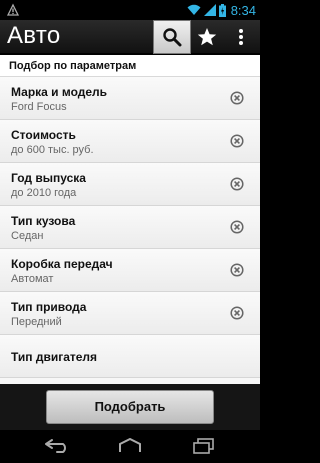 This screenshot has width=320, height=463. I want to click on back-icon, so click(55, 446).